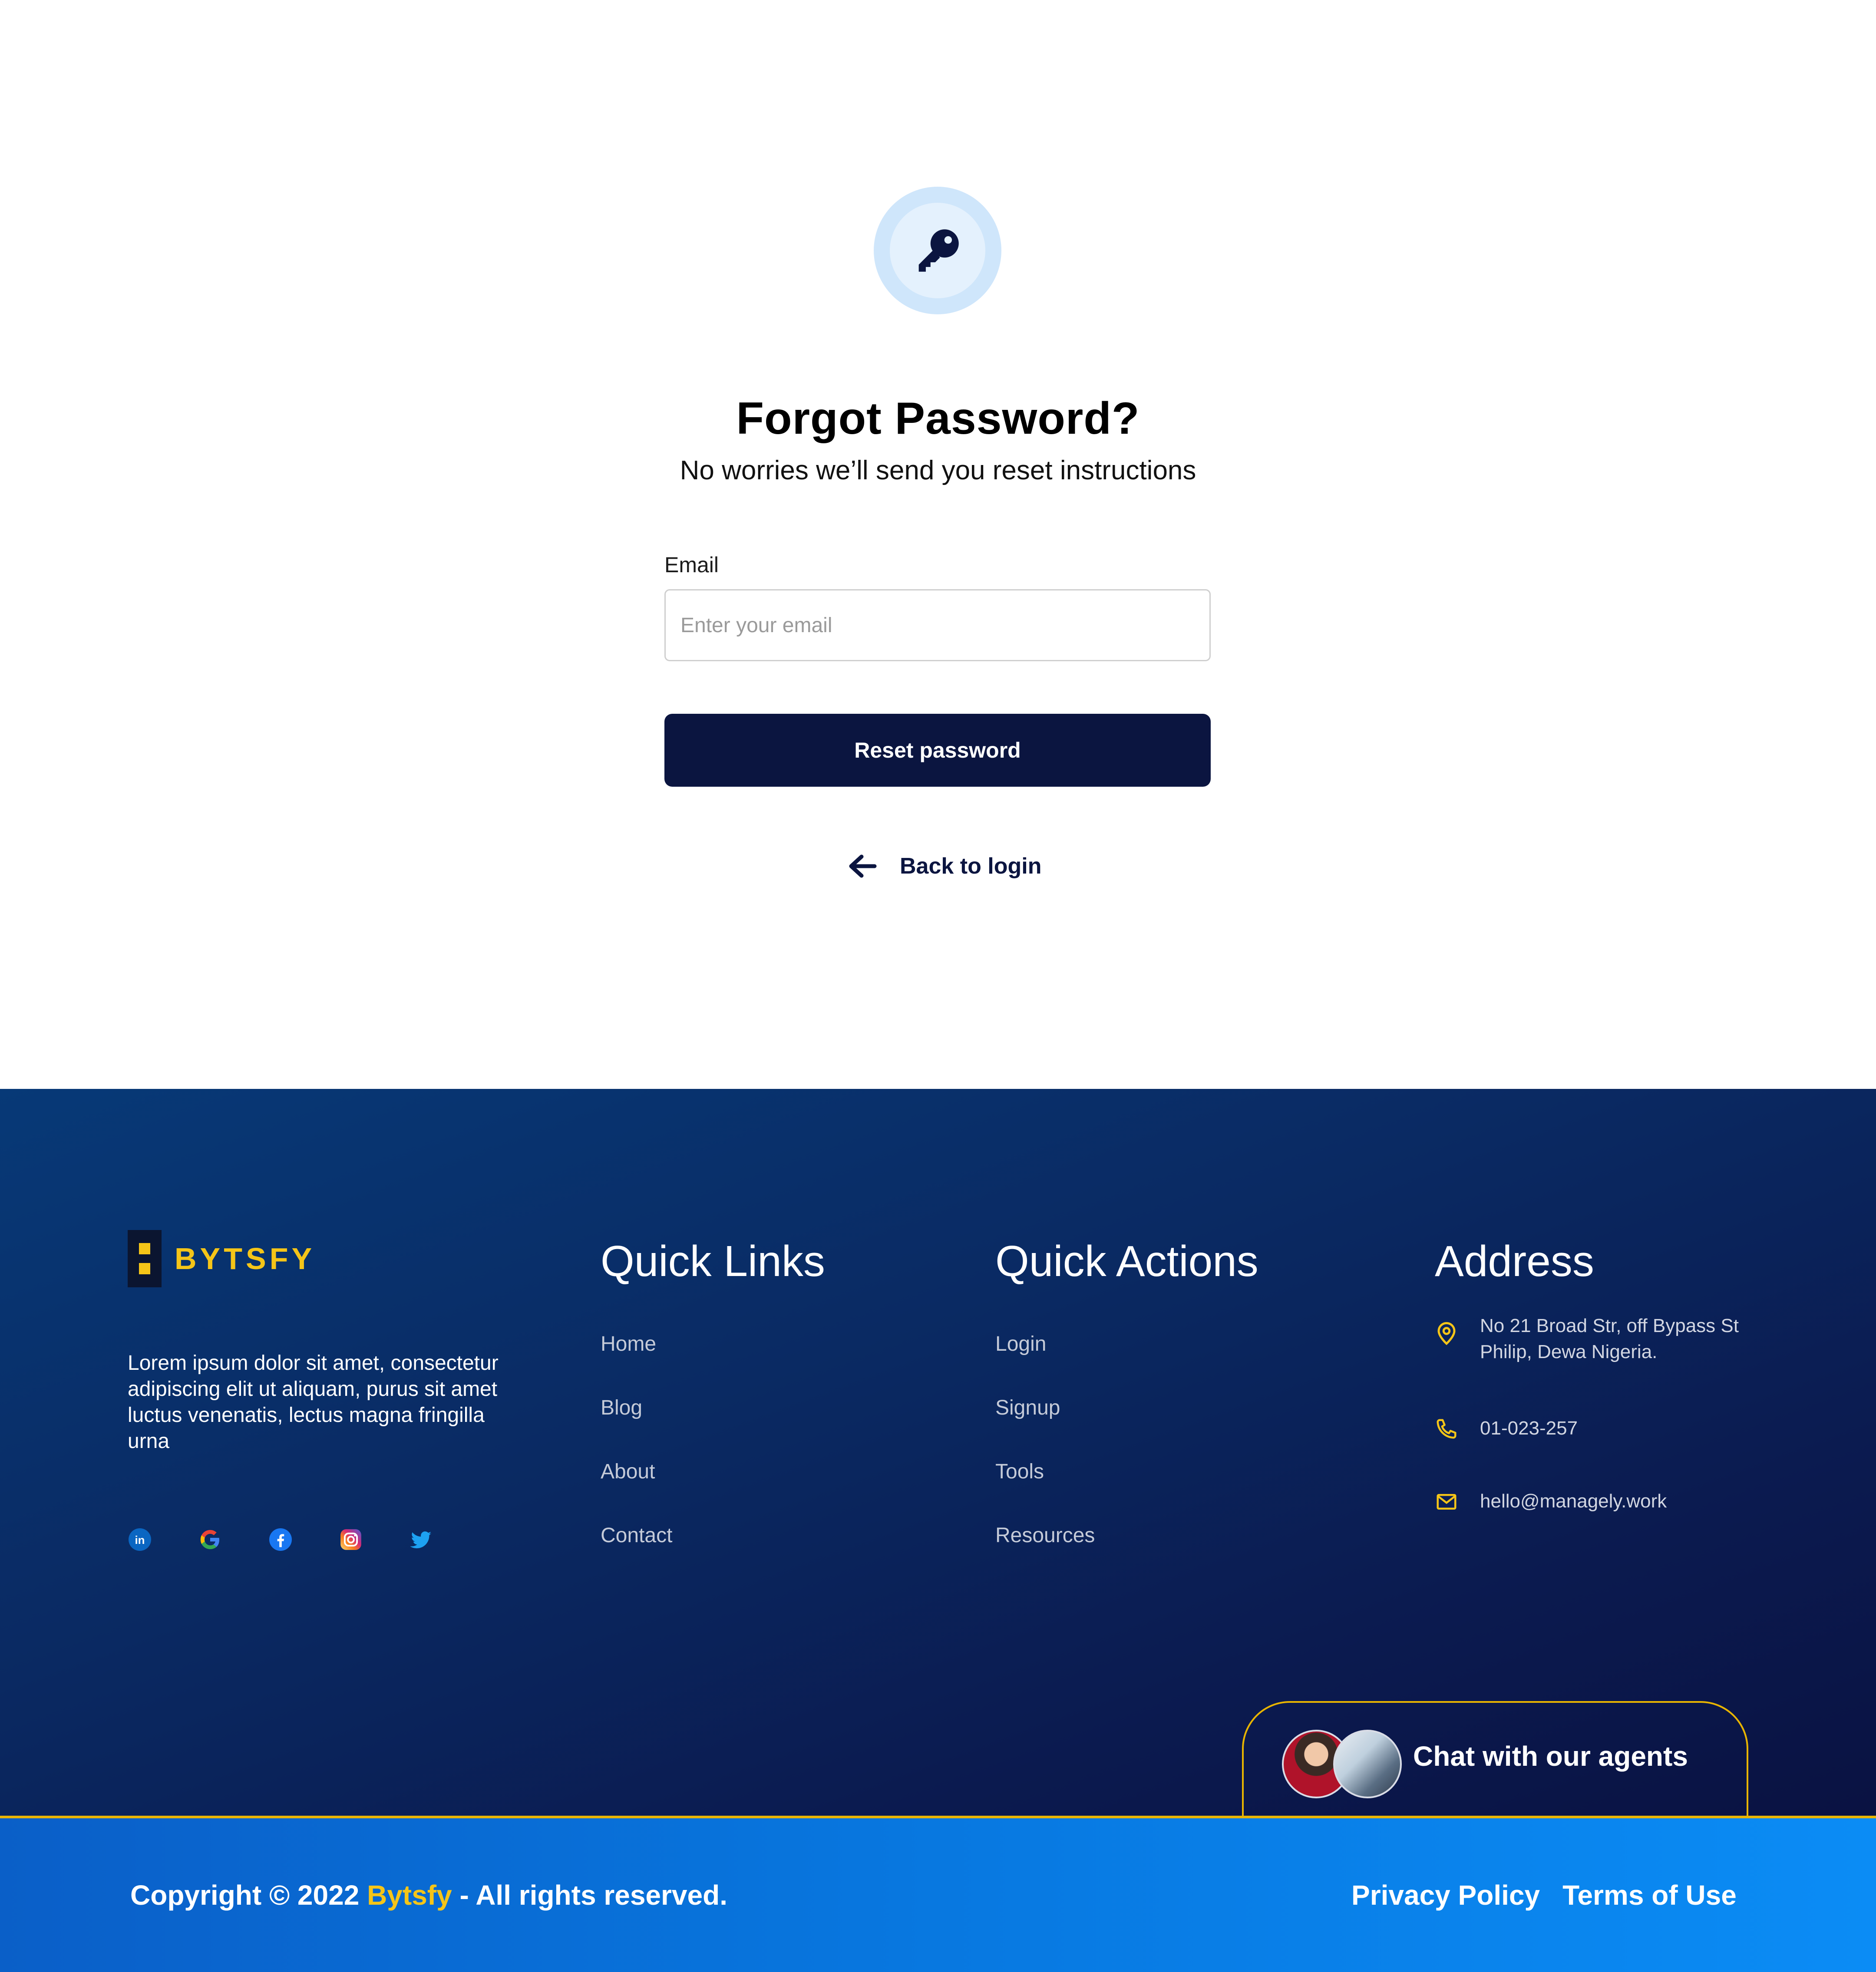  Describe the element at coordinates (421, 1539) in the screenshot. I see `twitter-icon` at that location.